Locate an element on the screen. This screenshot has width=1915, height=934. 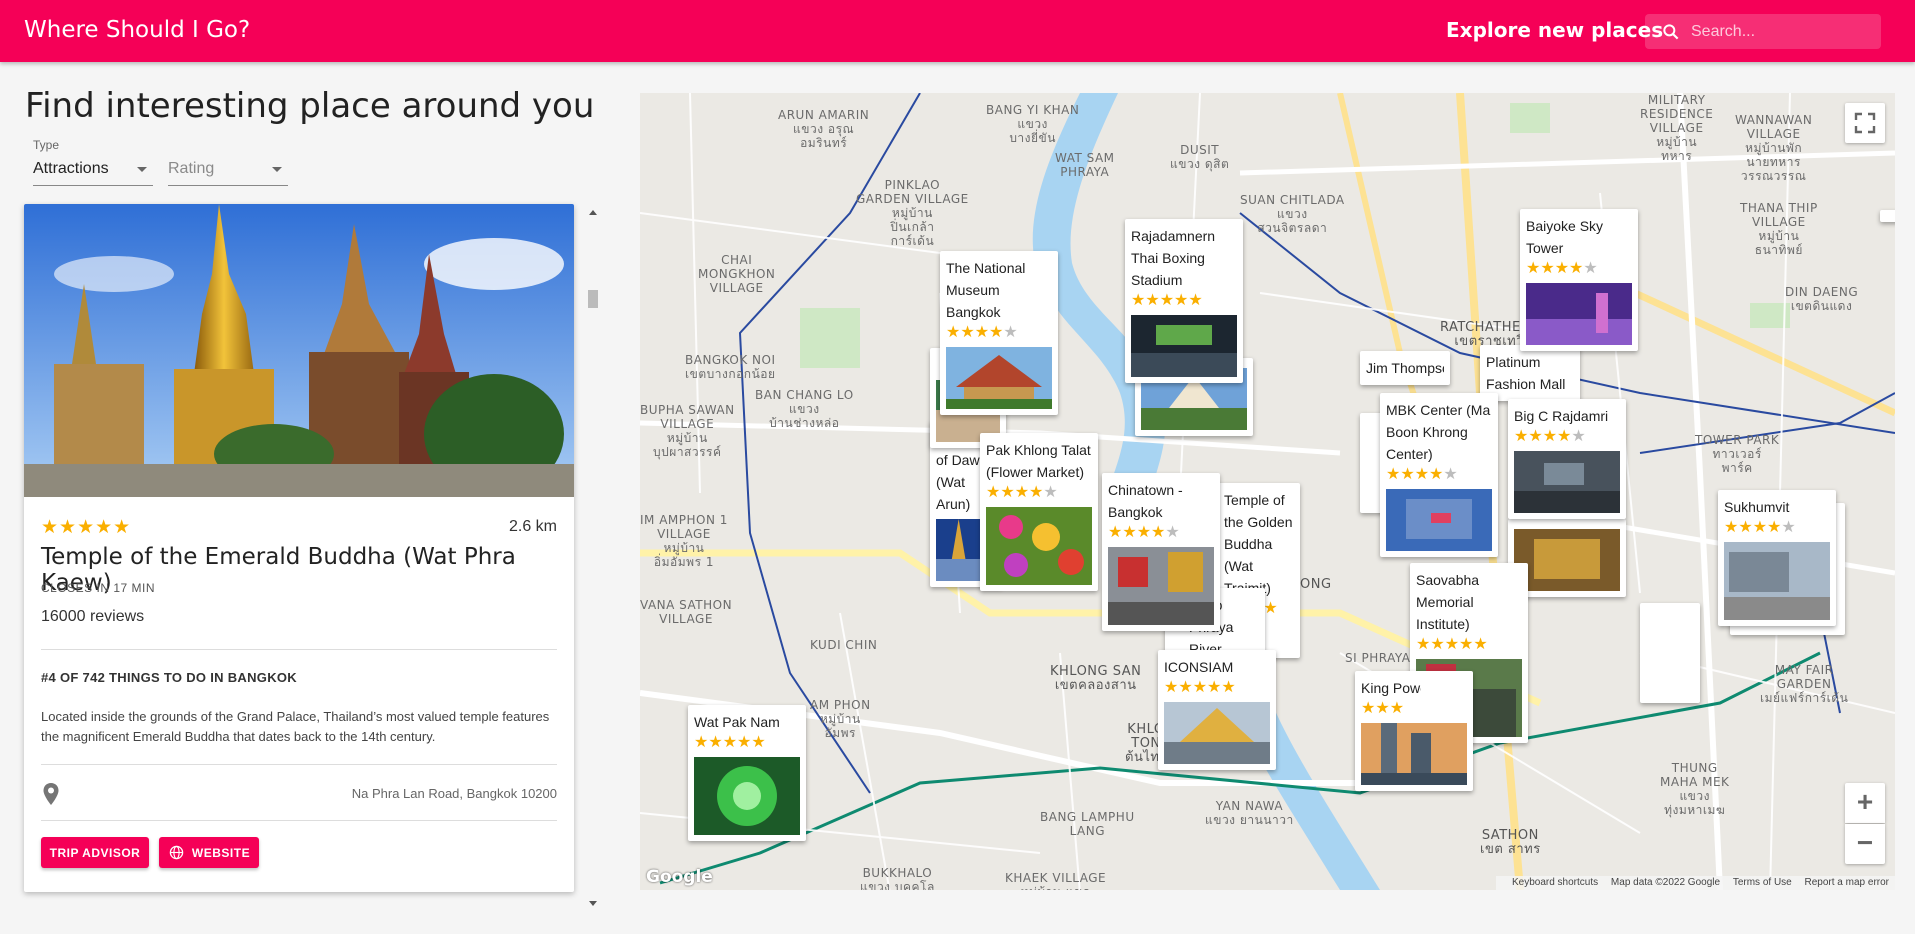
map-data-text: Map data ©2022 Google is located at coordinates (1665, 882).